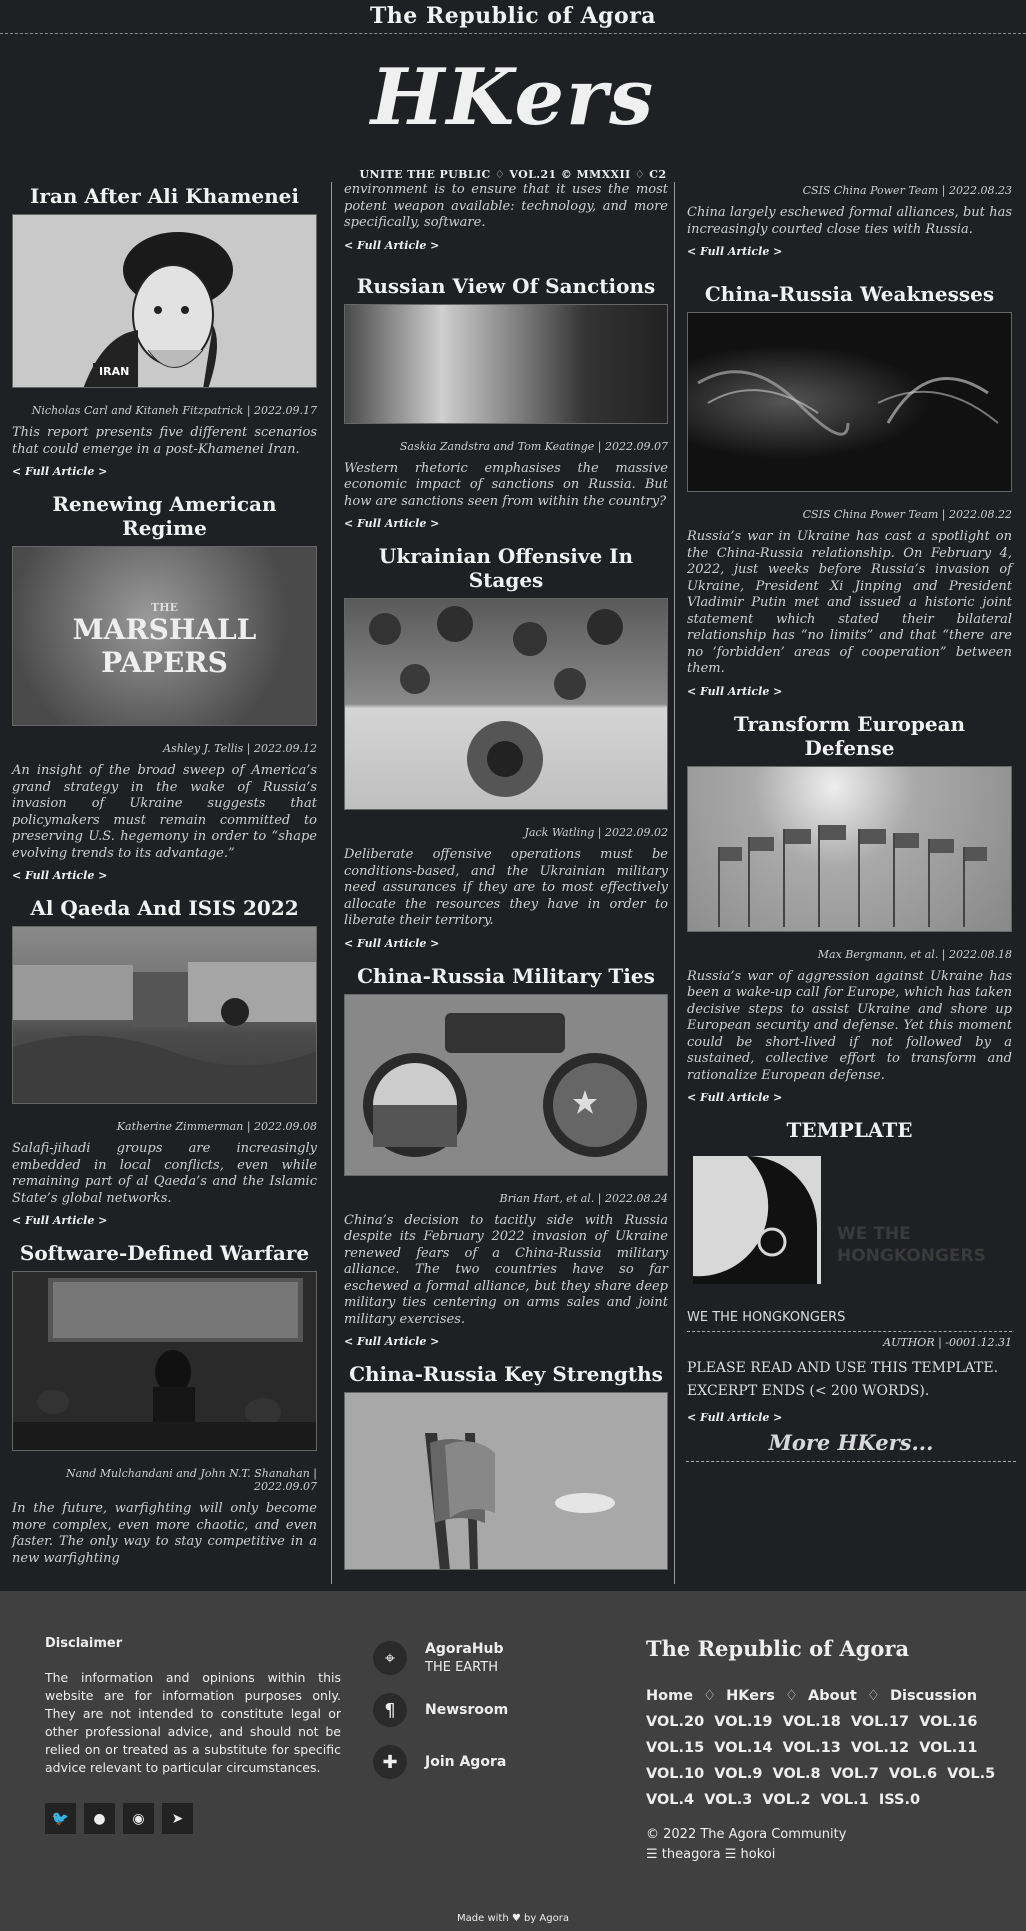  What do you see at coordinates (513, 16) in the screenshot?
I see `site-brand: The Republic of Agora` at bounding box center [513, 16].